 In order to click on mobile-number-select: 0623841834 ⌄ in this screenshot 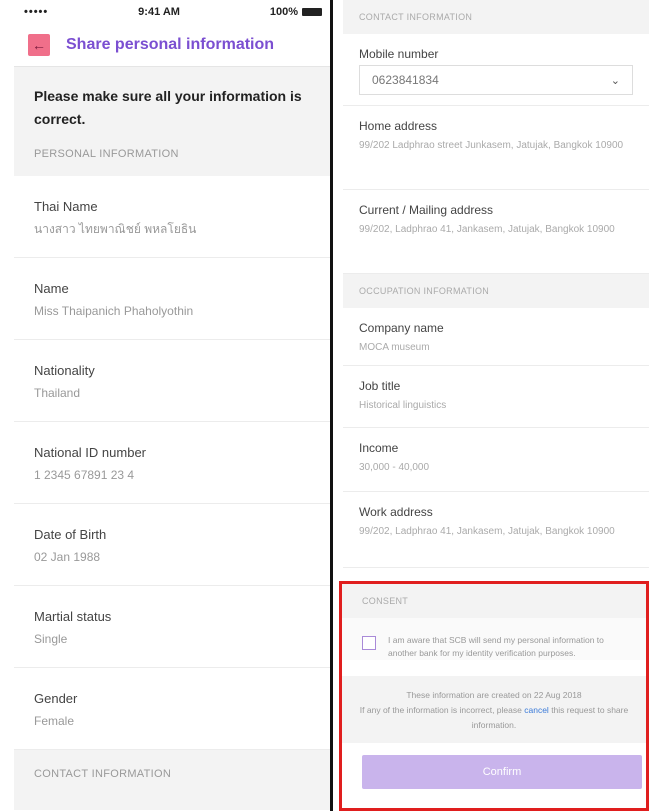, I will do `click(496, 80)`.